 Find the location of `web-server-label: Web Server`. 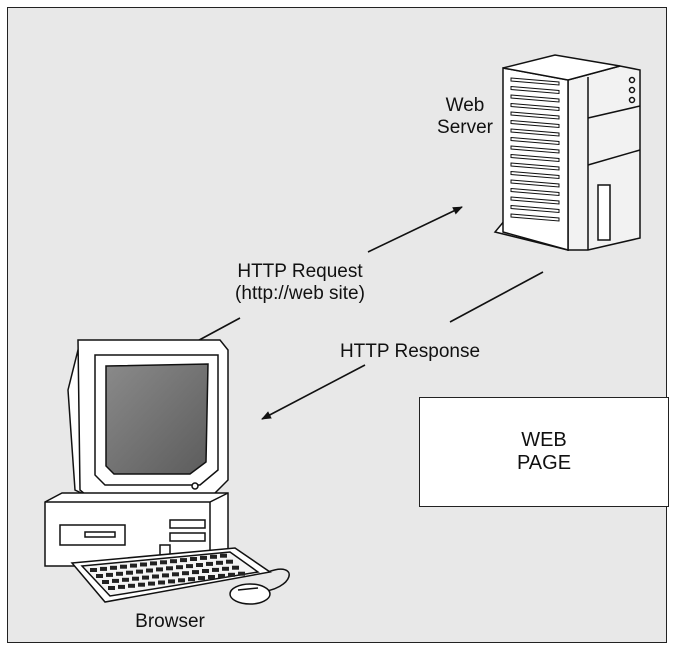

web-server-label: Web Server is located at coordinates (465, 117).